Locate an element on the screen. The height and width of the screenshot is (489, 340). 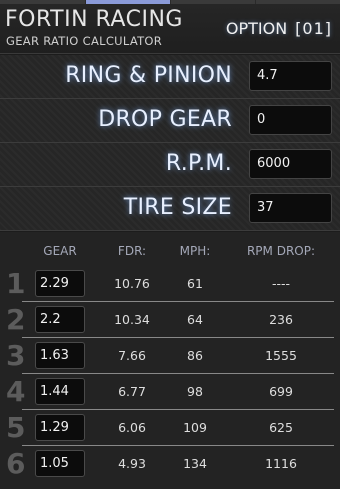
drop-gear-label: DROP GEAR is located at coordinates (165, 119).